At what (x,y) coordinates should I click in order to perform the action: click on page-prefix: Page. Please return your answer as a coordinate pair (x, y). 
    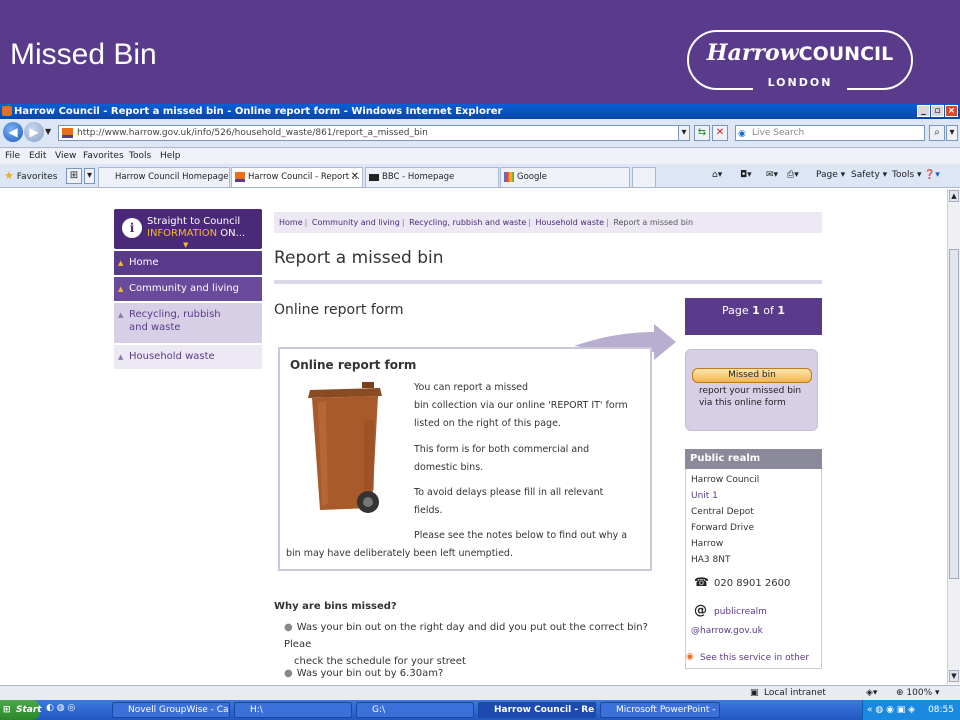
    Looking at the image, I should click on (735, 310).